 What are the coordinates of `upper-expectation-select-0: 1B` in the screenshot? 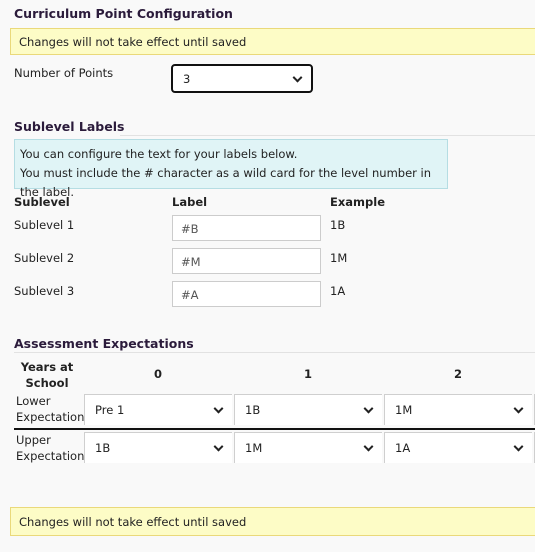 It's located at (158, 447).